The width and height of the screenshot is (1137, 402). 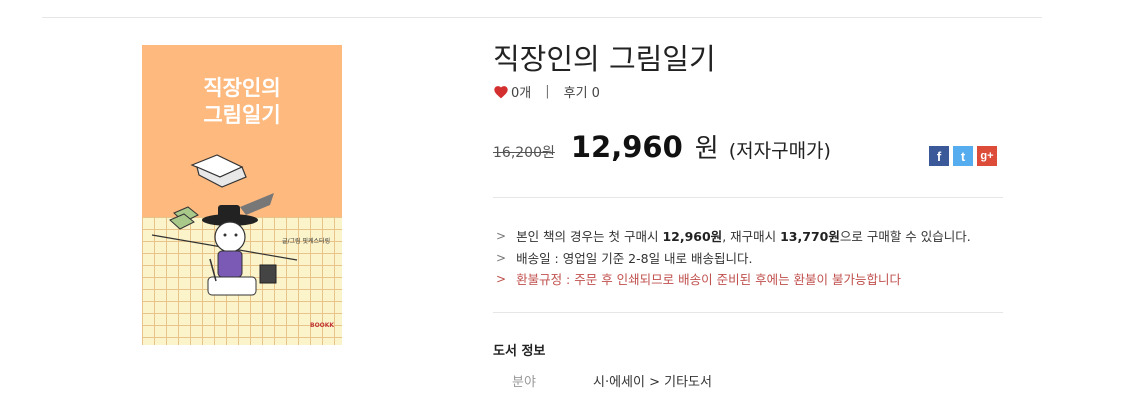 I want to click on twitter-share-icon: t, so click(x=963, y=156).